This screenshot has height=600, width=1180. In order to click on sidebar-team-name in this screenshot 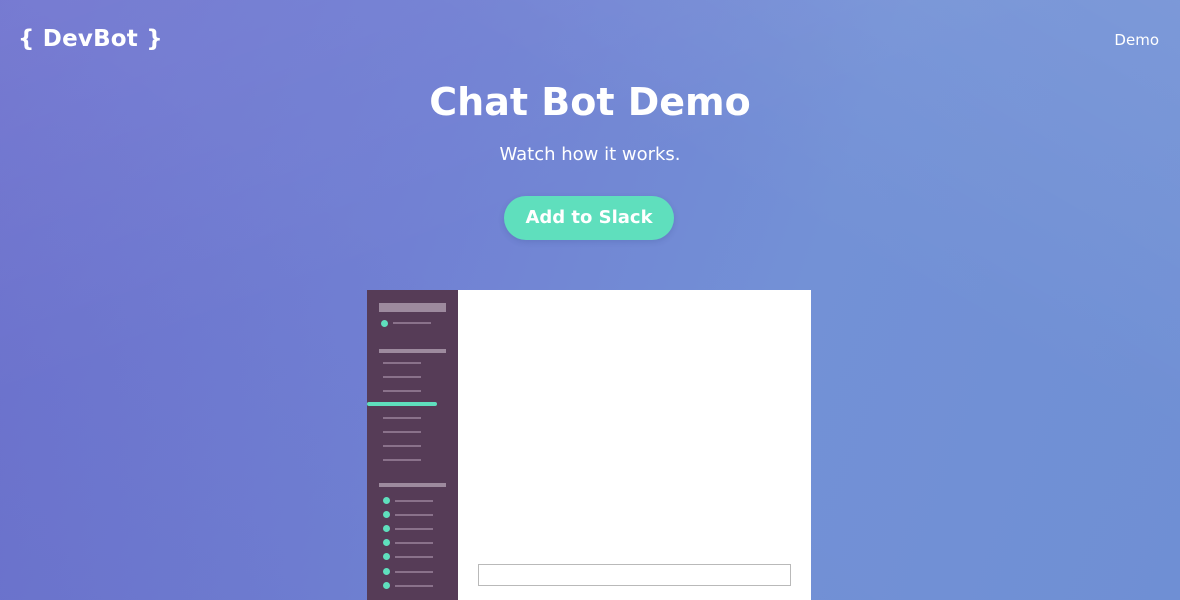, I will do `click(412, 307)`.